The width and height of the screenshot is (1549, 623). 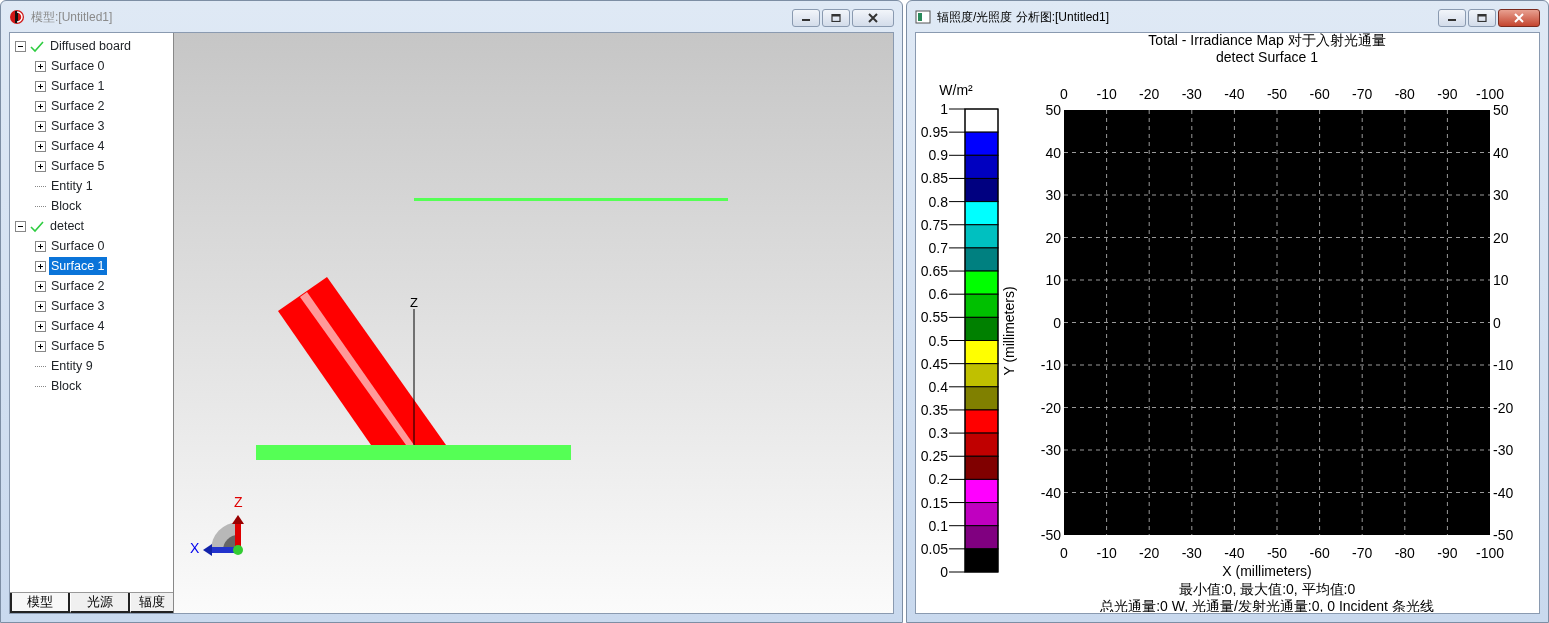 I want to click on scale-label: 0.15, so click(x=934, y=502).